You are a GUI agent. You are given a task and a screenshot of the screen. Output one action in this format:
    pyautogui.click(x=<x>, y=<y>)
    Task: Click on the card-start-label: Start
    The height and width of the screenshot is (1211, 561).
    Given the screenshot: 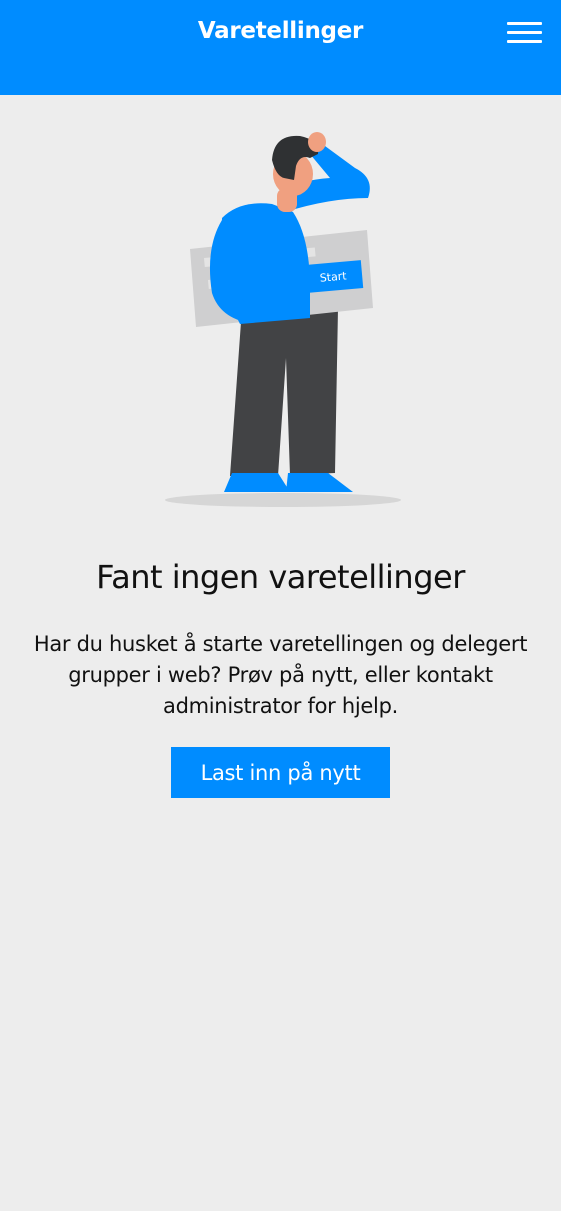 What is the action you would take?
    pyautogui.click(x=333, y=276)
    